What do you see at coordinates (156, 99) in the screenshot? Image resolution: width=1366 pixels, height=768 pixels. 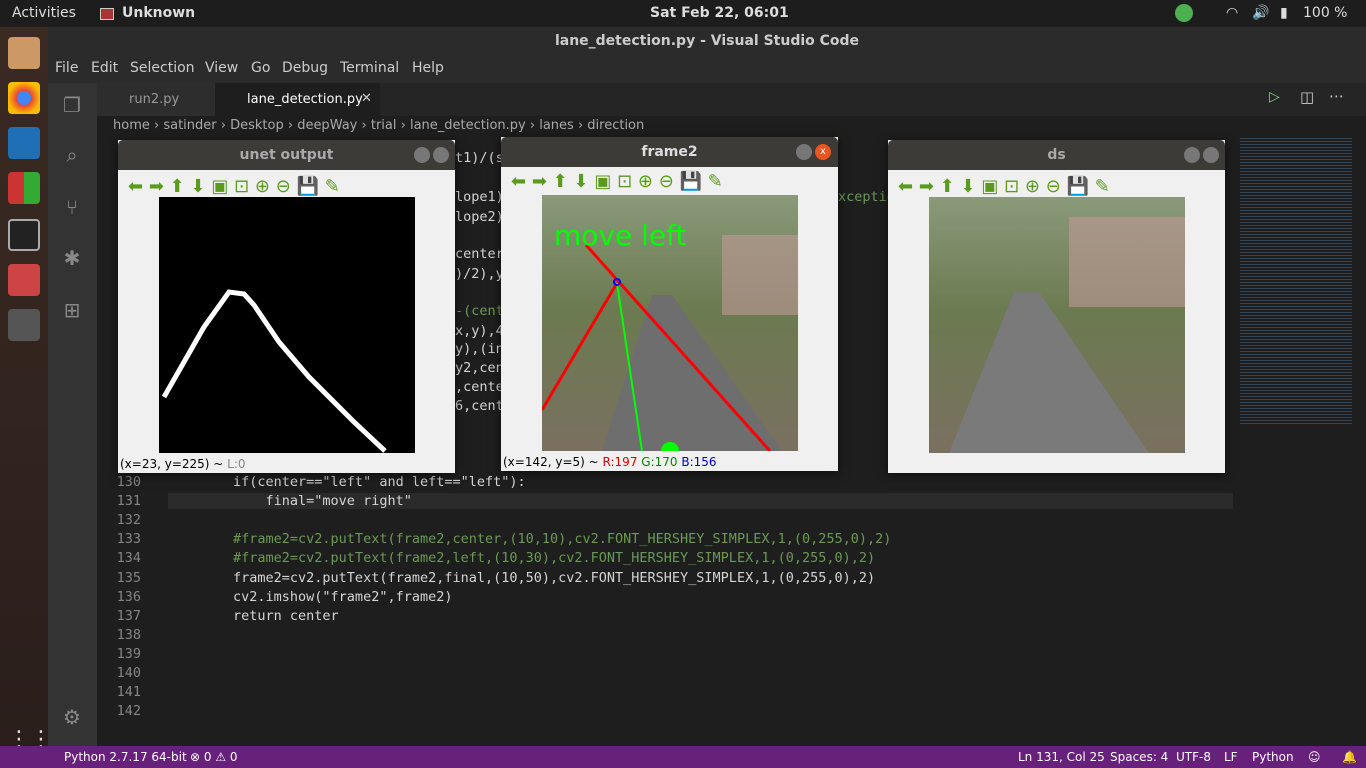 I see `tab-run2: run2.py` at bounding box center [156, 99].